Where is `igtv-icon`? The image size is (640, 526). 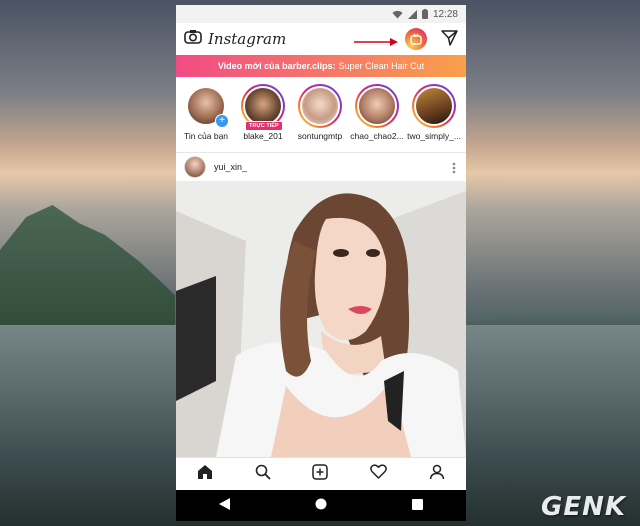
igtv-icon is located at coordinates (416, 39).